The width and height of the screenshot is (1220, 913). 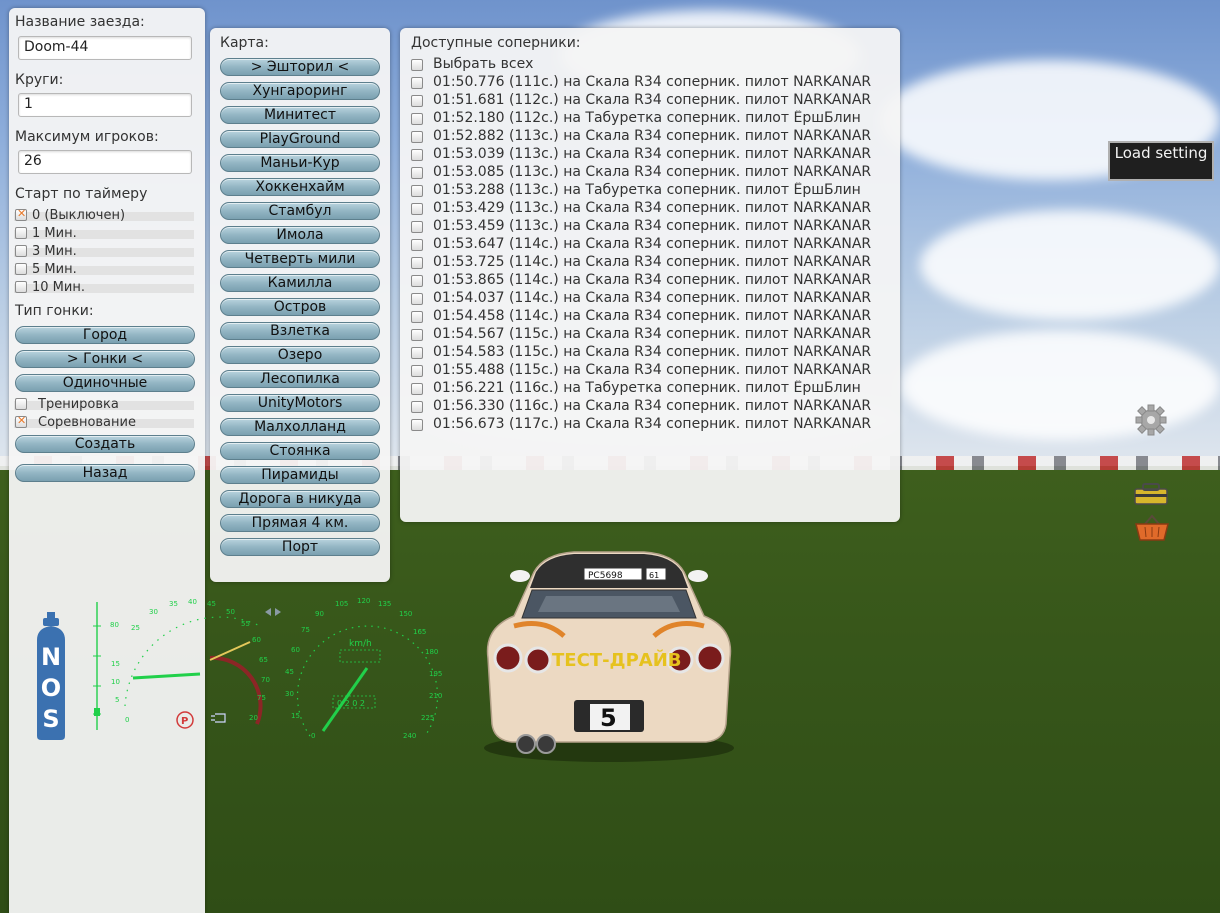 I want to click on map-imola-button: Имола, so click(x=300, y=235).